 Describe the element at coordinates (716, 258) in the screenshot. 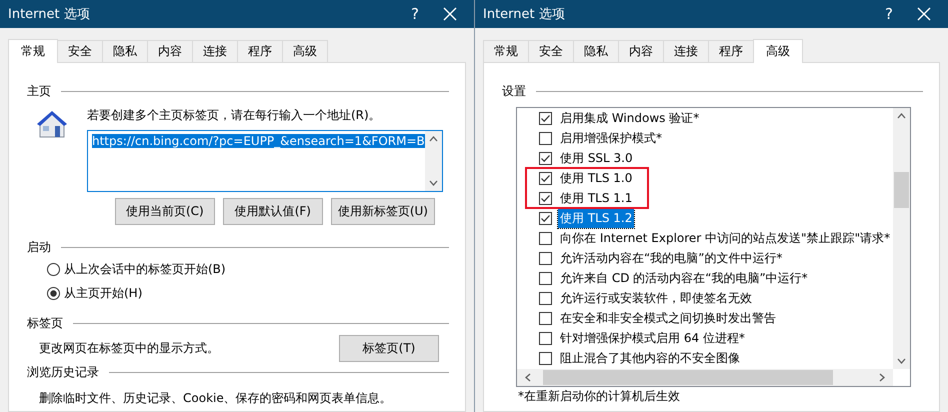

I see `settings-item: 允许活动内容在“我的电脑”的文件中运行*` at that location.